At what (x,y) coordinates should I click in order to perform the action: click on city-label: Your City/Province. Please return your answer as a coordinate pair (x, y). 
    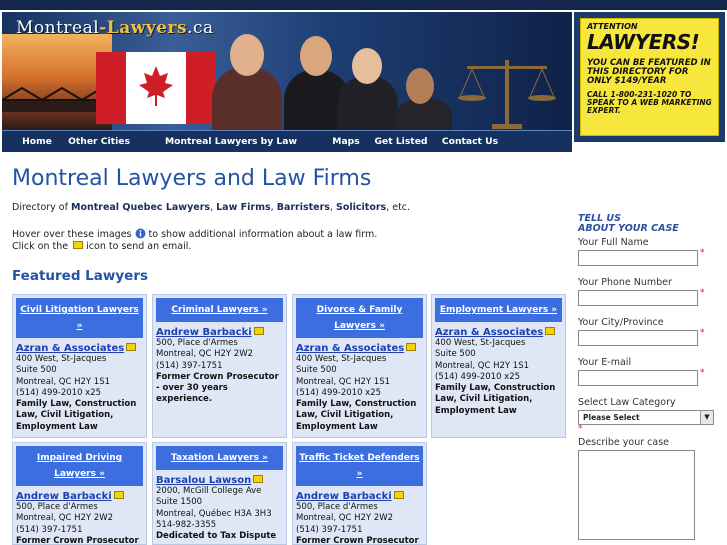
    Looking at the image, I should click on (621, 322).